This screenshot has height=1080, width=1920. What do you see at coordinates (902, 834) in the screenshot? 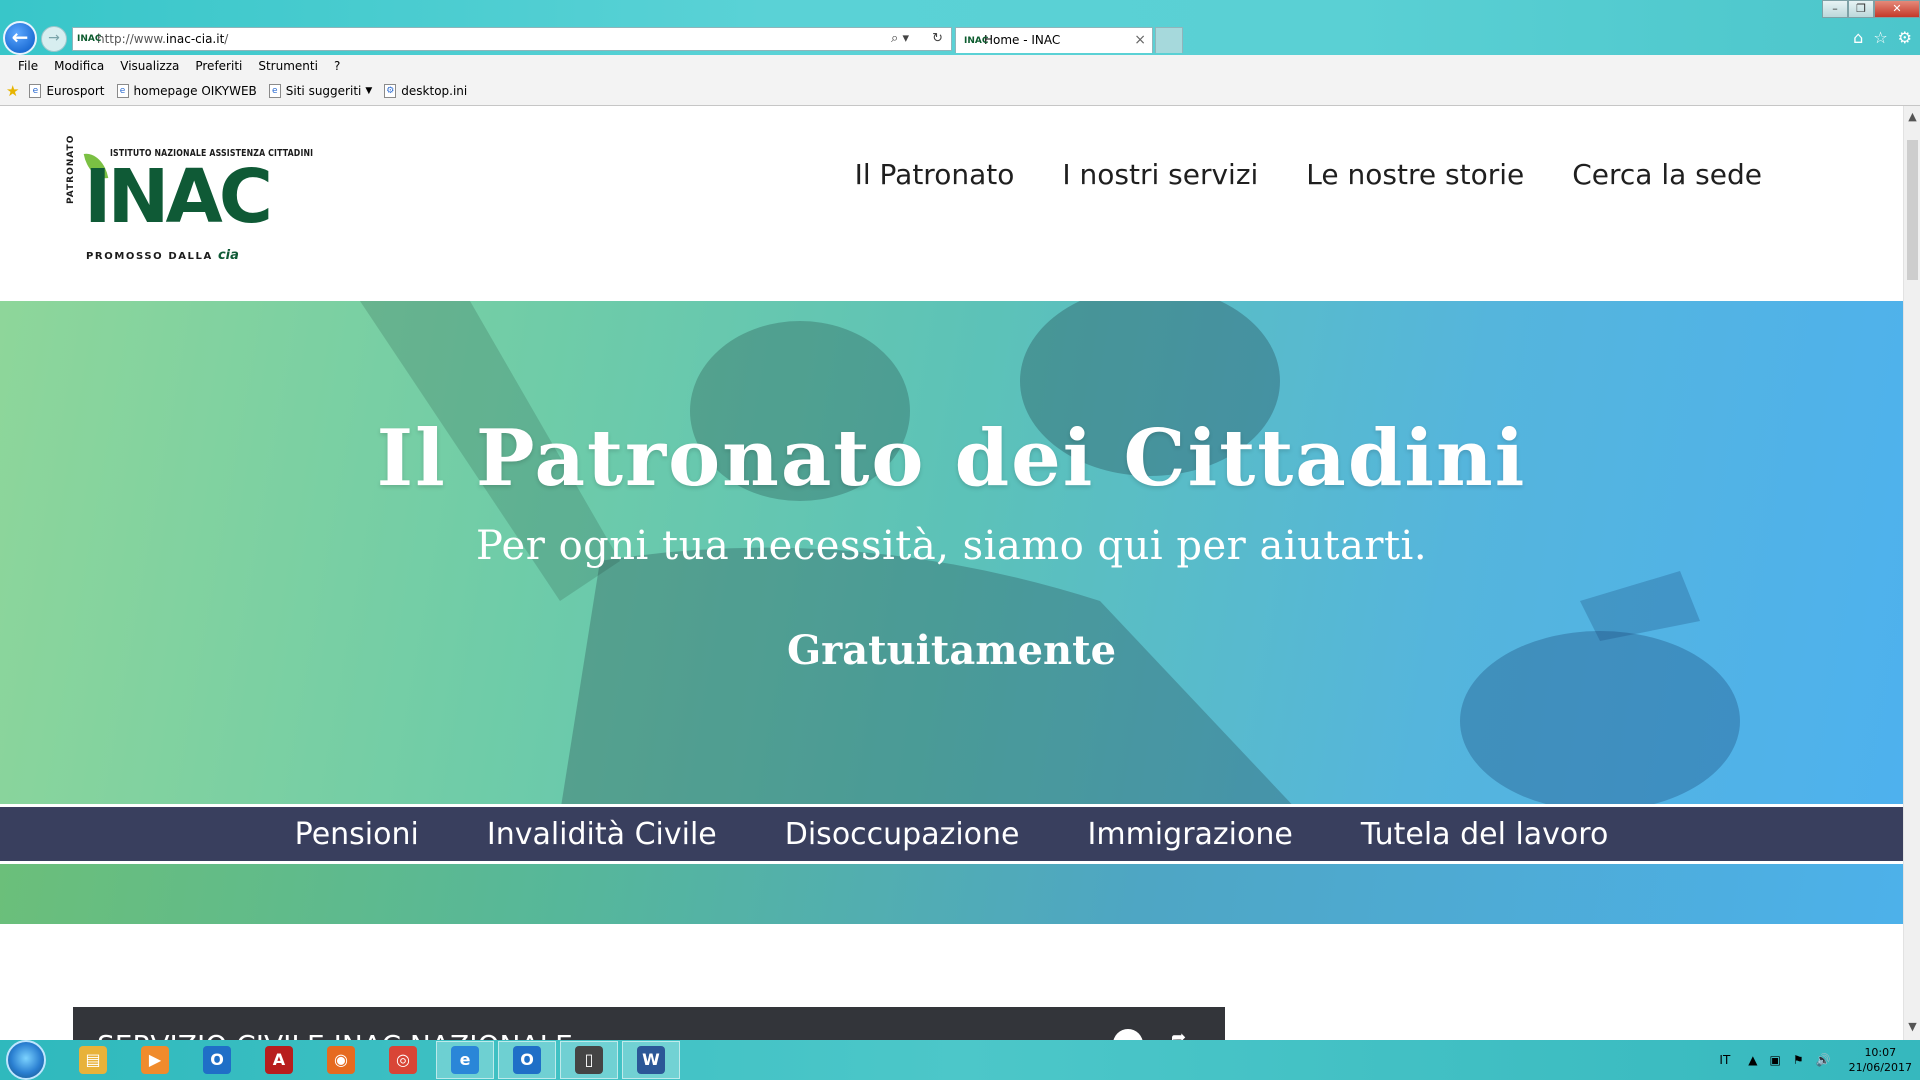
I see `service-disoccupazione: Disoccupazione` at bounding box center [902, 834].